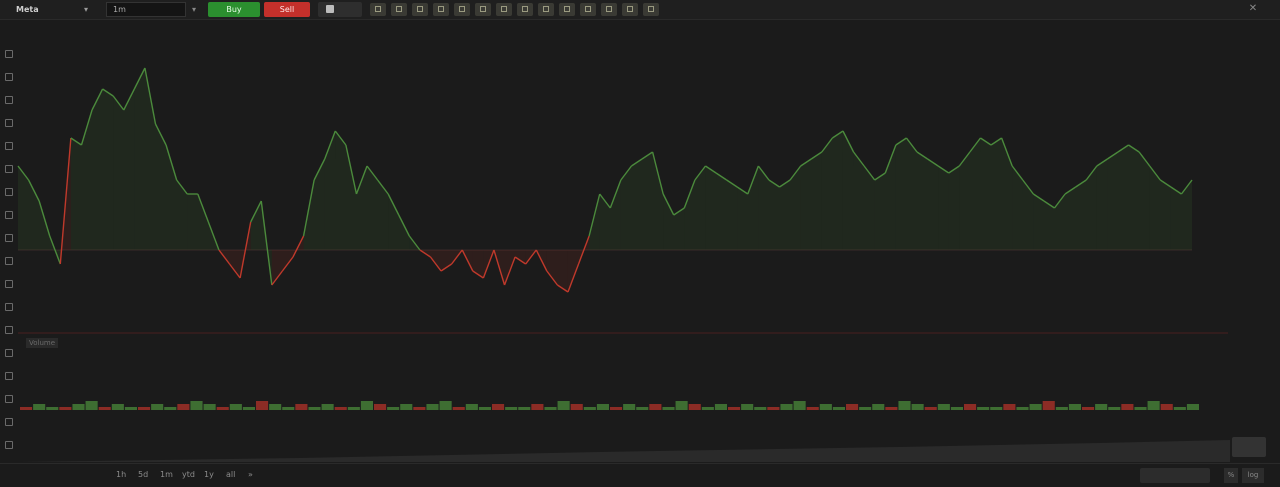 The width and height of the screenshot is (1280, 487). I want to click on timeframe-button: », so click(250, 474).